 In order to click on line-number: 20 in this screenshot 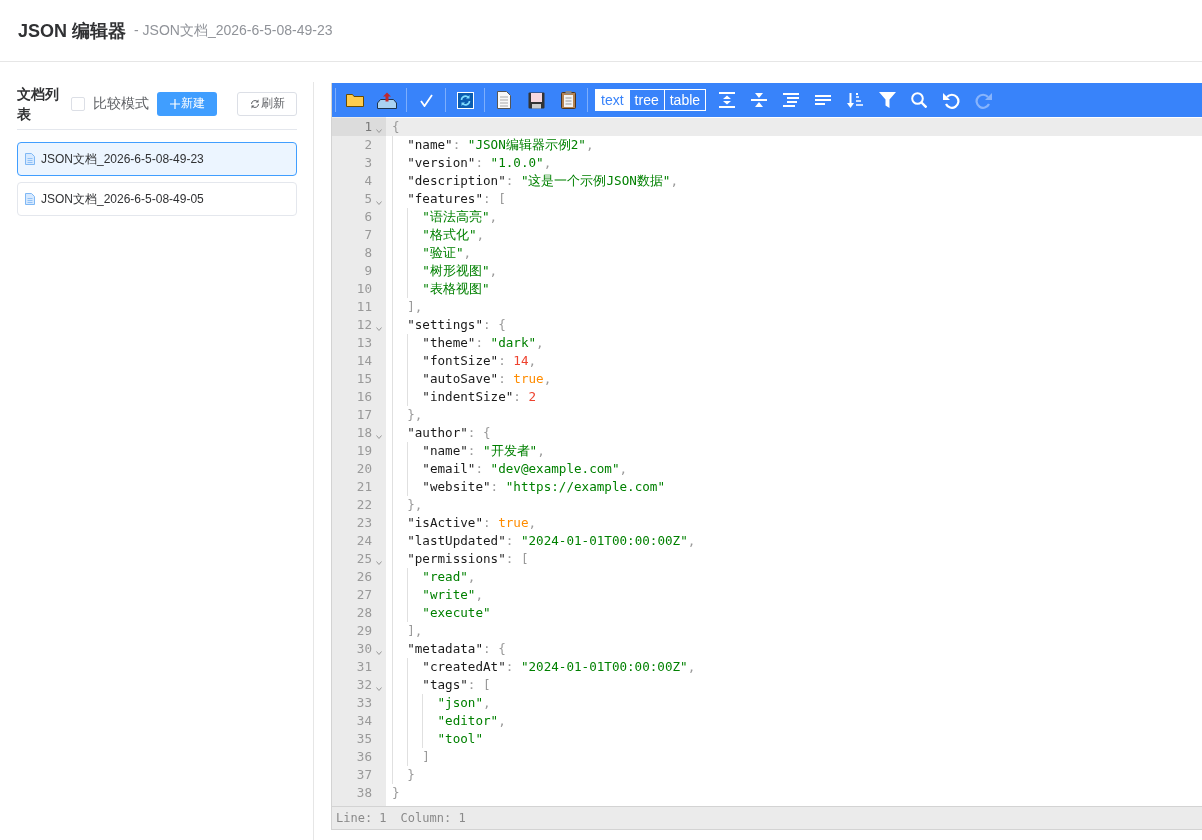, I will do `click(363, 469)`.